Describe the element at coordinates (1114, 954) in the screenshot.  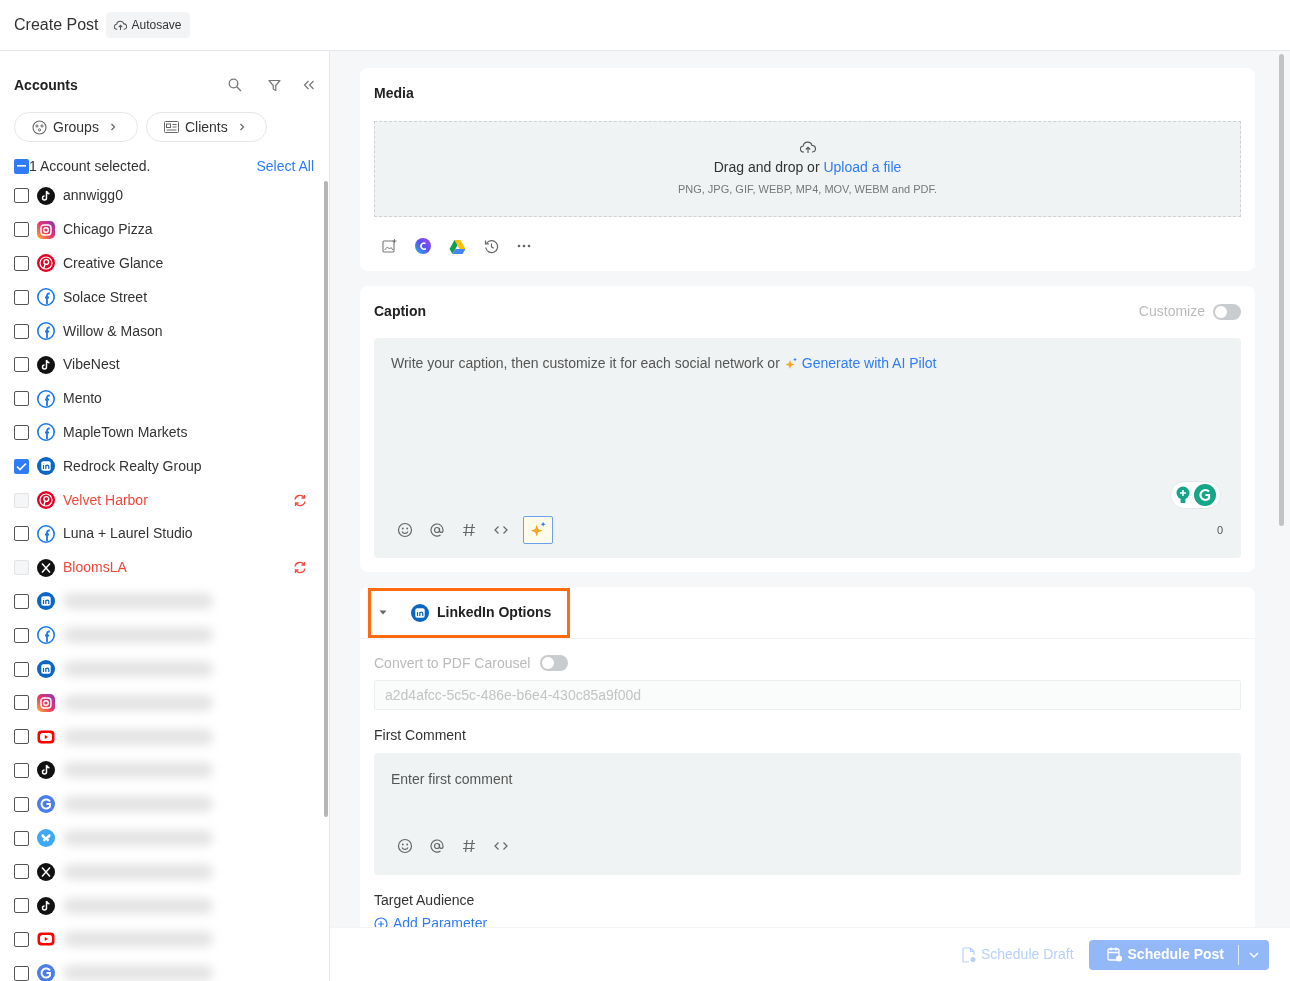
I see `calendar-icon` at that location.